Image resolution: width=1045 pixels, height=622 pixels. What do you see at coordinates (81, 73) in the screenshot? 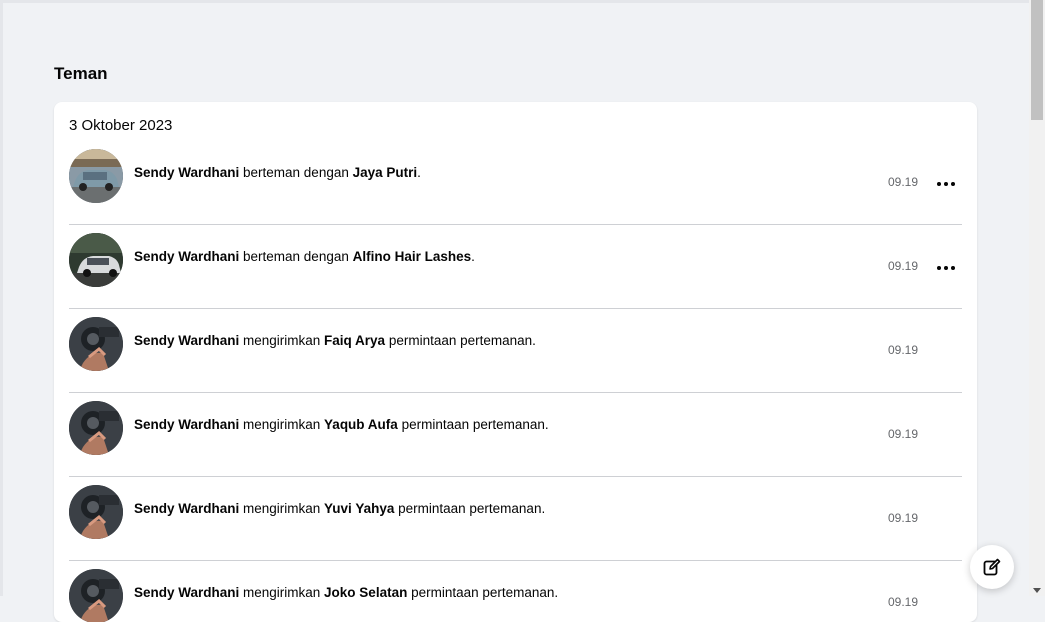
I see `page-title: Teman` at bounding box center [81, 73].